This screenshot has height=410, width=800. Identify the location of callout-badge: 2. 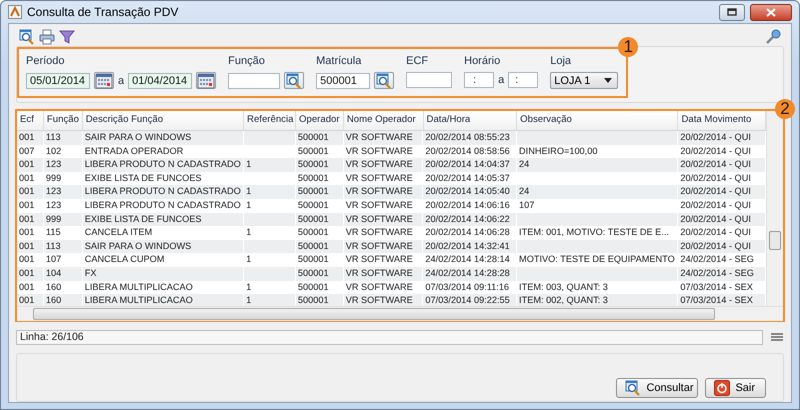
(785, 109).